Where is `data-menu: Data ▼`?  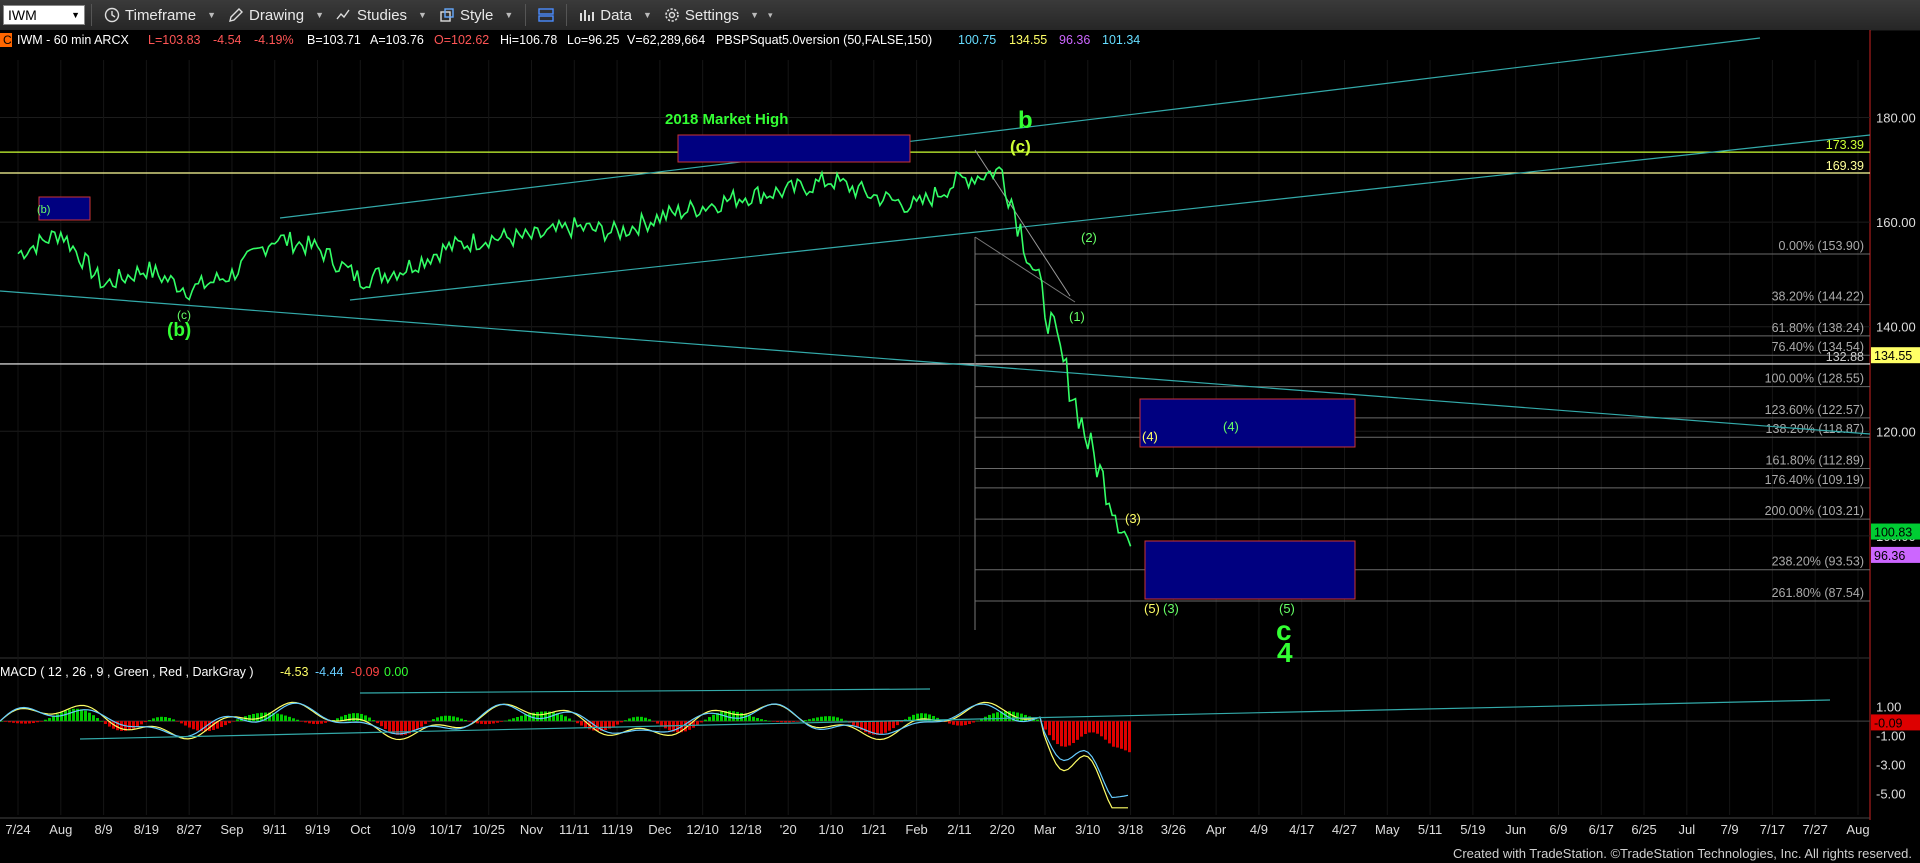 data-menu: Data ▼ is located at coordinates (615, 15).